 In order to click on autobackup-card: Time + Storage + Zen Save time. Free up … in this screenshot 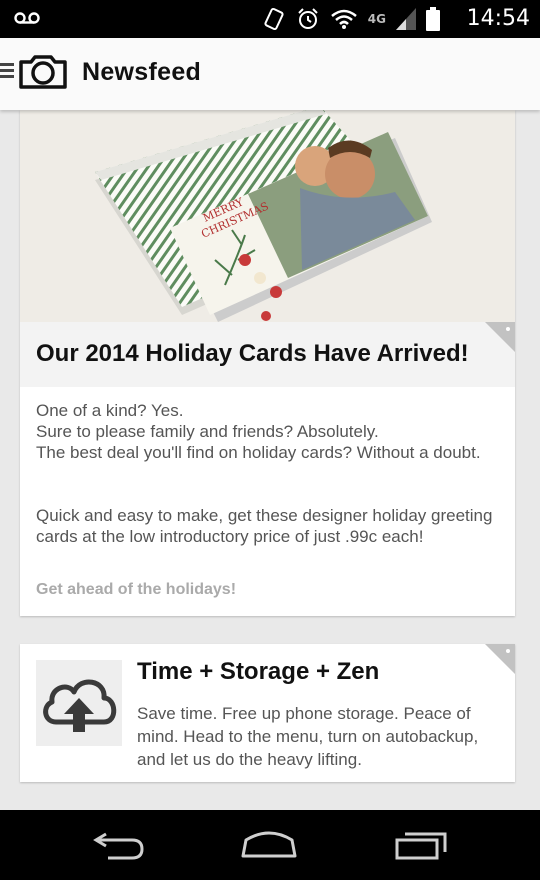, I will do `click(267, 713)`.